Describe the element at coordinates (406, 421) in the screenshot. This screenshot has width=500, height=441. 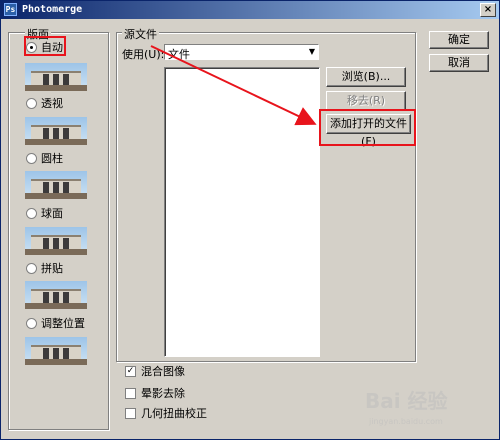
I see `watermark-url: jingyan.baidu.com` at that location.